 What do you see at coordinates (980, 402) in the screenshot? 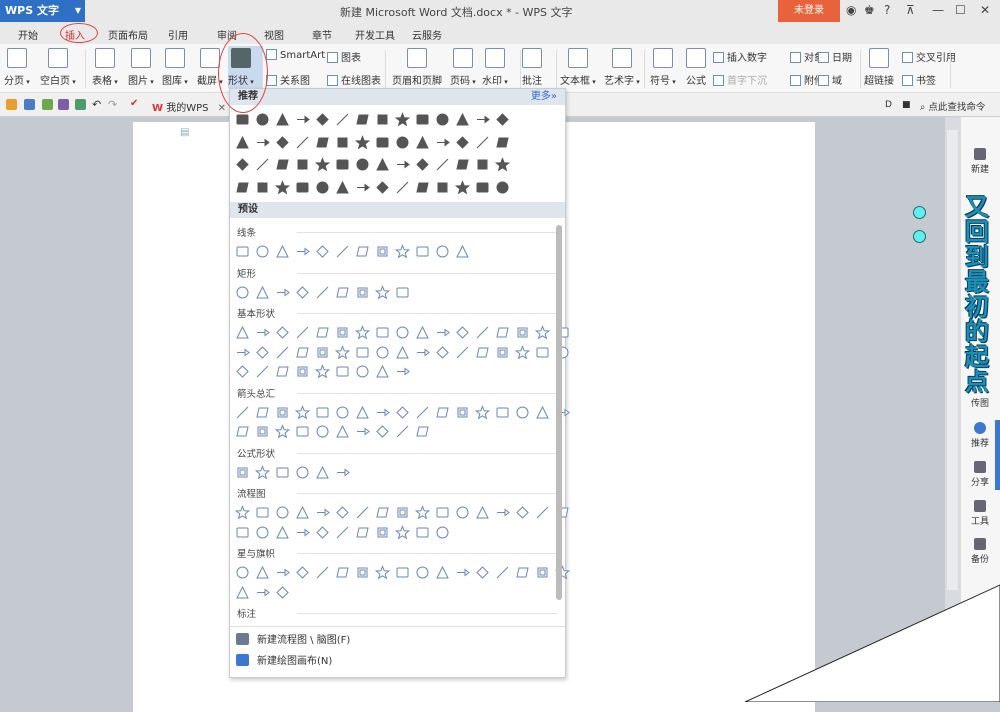
I see `sidebar-upload-image: 传图` at bounding box center [980, 402].